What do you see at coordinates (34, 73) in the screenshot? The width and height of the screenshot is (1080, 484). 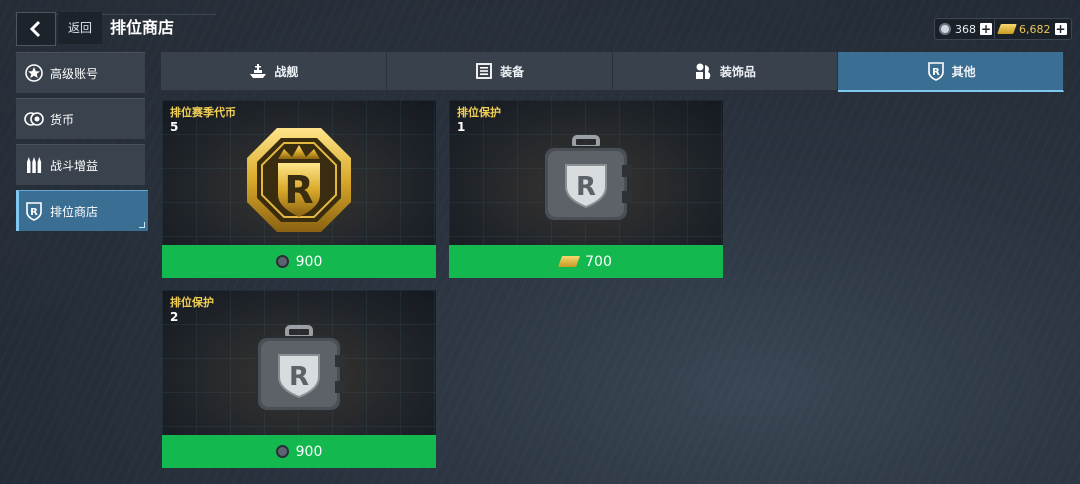 I see `star-badge-icon` at bounding box center [34, 73].